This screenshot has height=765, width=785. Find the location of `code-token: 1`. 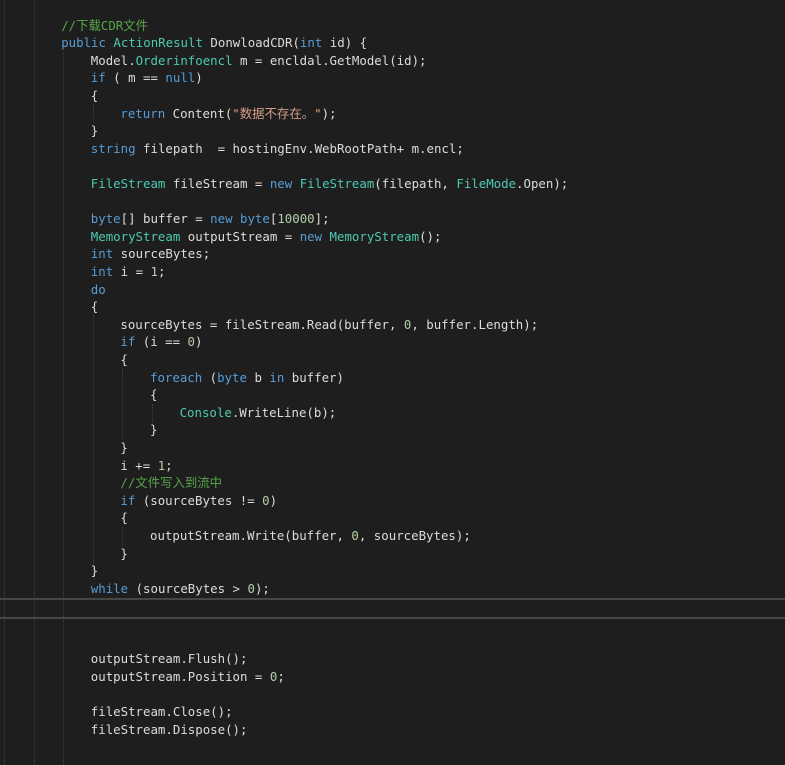

code-token: 1 is located at coordinates (154, 271).